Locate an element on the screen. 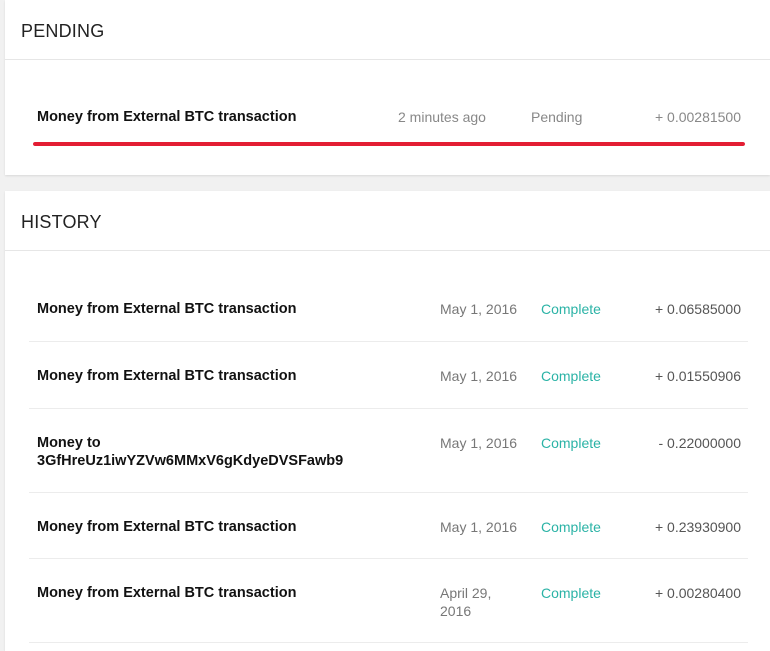 This screenshot has width=770, height=651. transaction-amount: + 0.00280400 is located at coordinates (697, 593).